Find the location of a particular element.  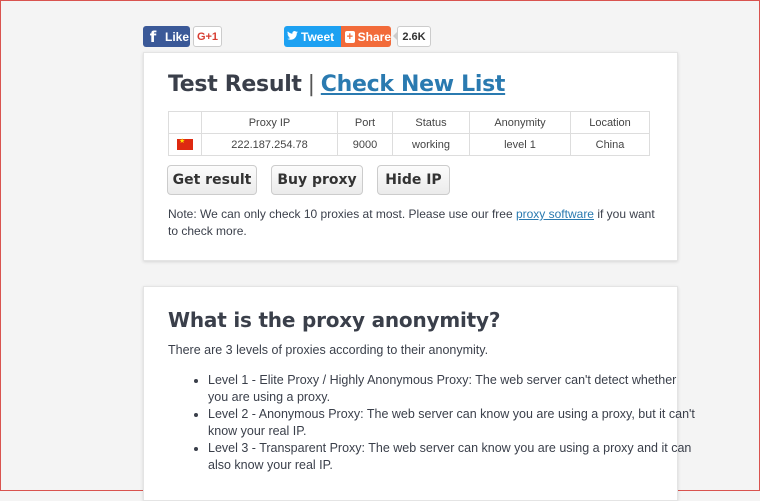

result-heading: Test Result | Check New List is located at coordinates (336, 84).